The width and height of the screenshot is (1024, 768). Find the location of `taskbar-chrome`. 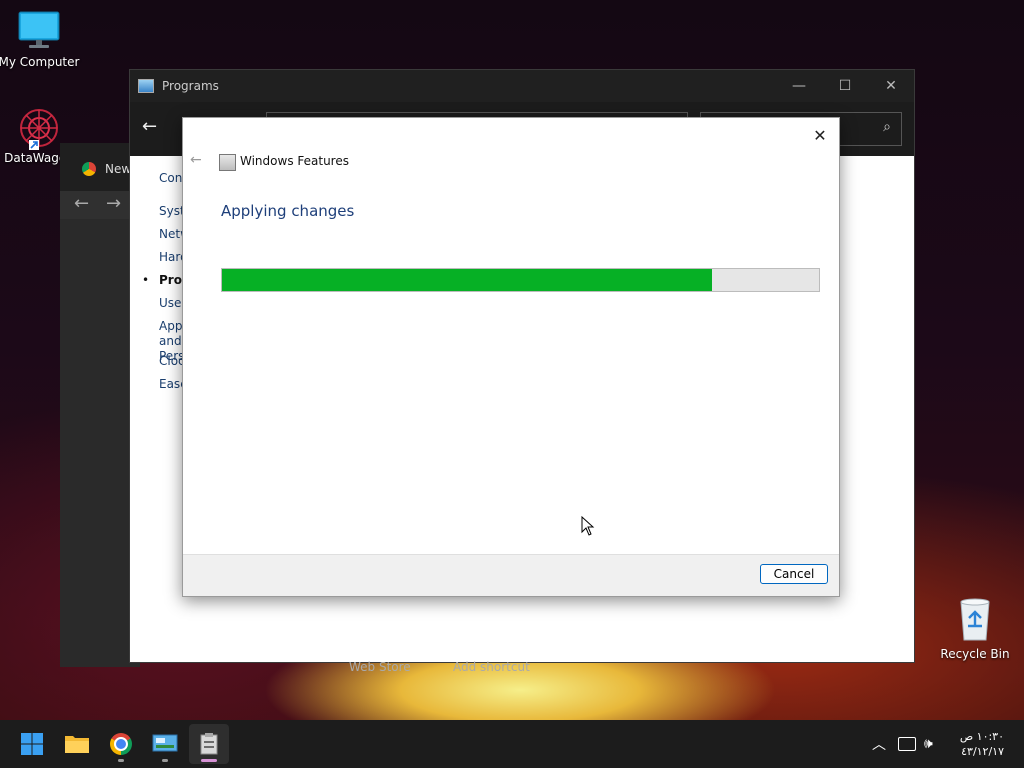

taskbar-chrome is located at coordinates (121, 744).